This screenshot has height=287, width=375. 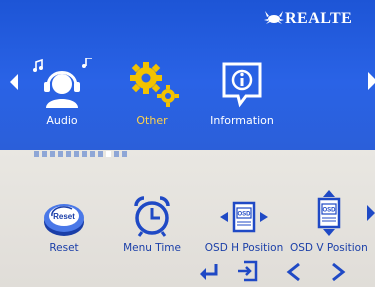 I want to click on osd-v-position-icon: OSD, so click(x=329, y=213).